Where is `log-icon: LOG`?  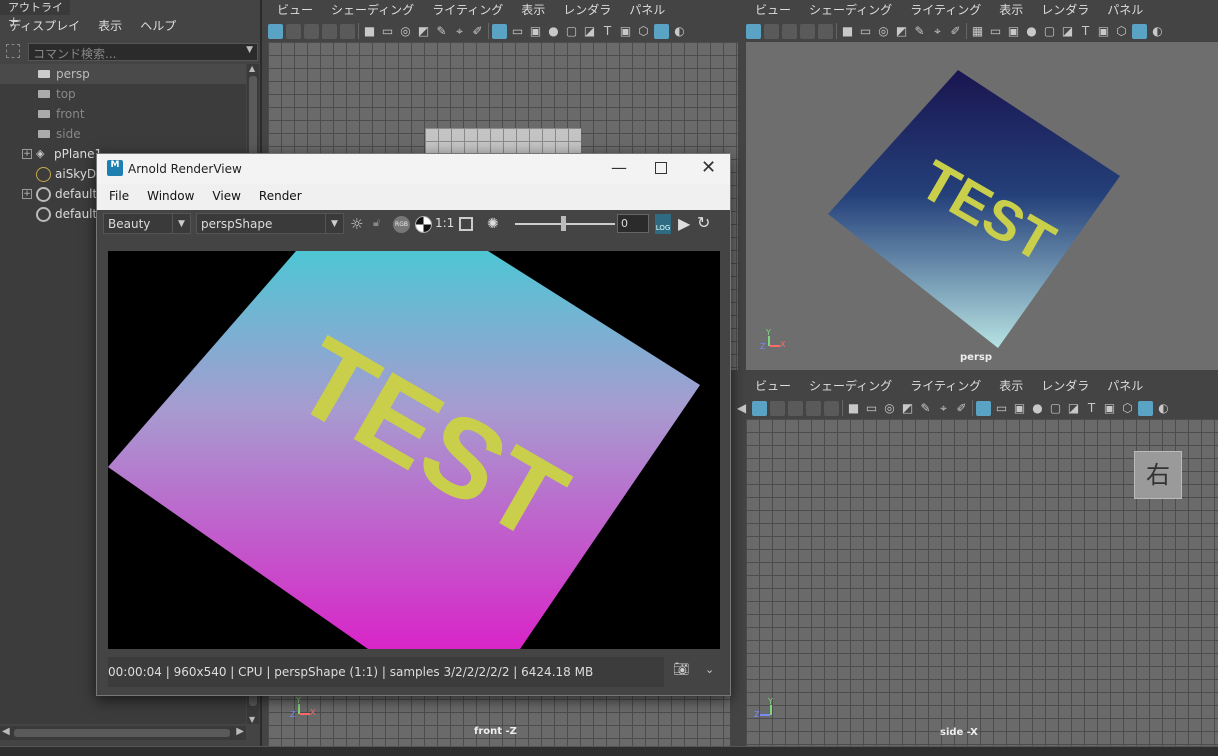 log-icon: LOG is located at coordinates (663, 224).